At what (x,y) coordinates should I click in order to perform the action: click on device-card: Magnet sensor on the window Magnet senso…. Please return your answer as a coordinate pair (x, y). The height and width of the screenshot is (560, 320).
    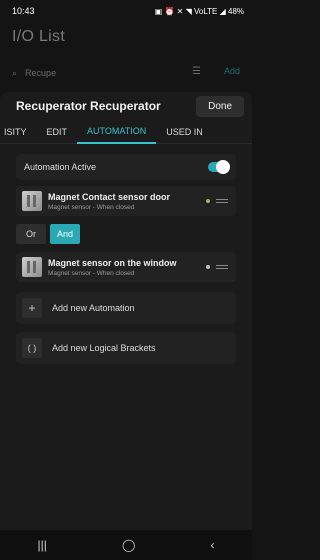
    Looking at the image, I should click on (126, 267).